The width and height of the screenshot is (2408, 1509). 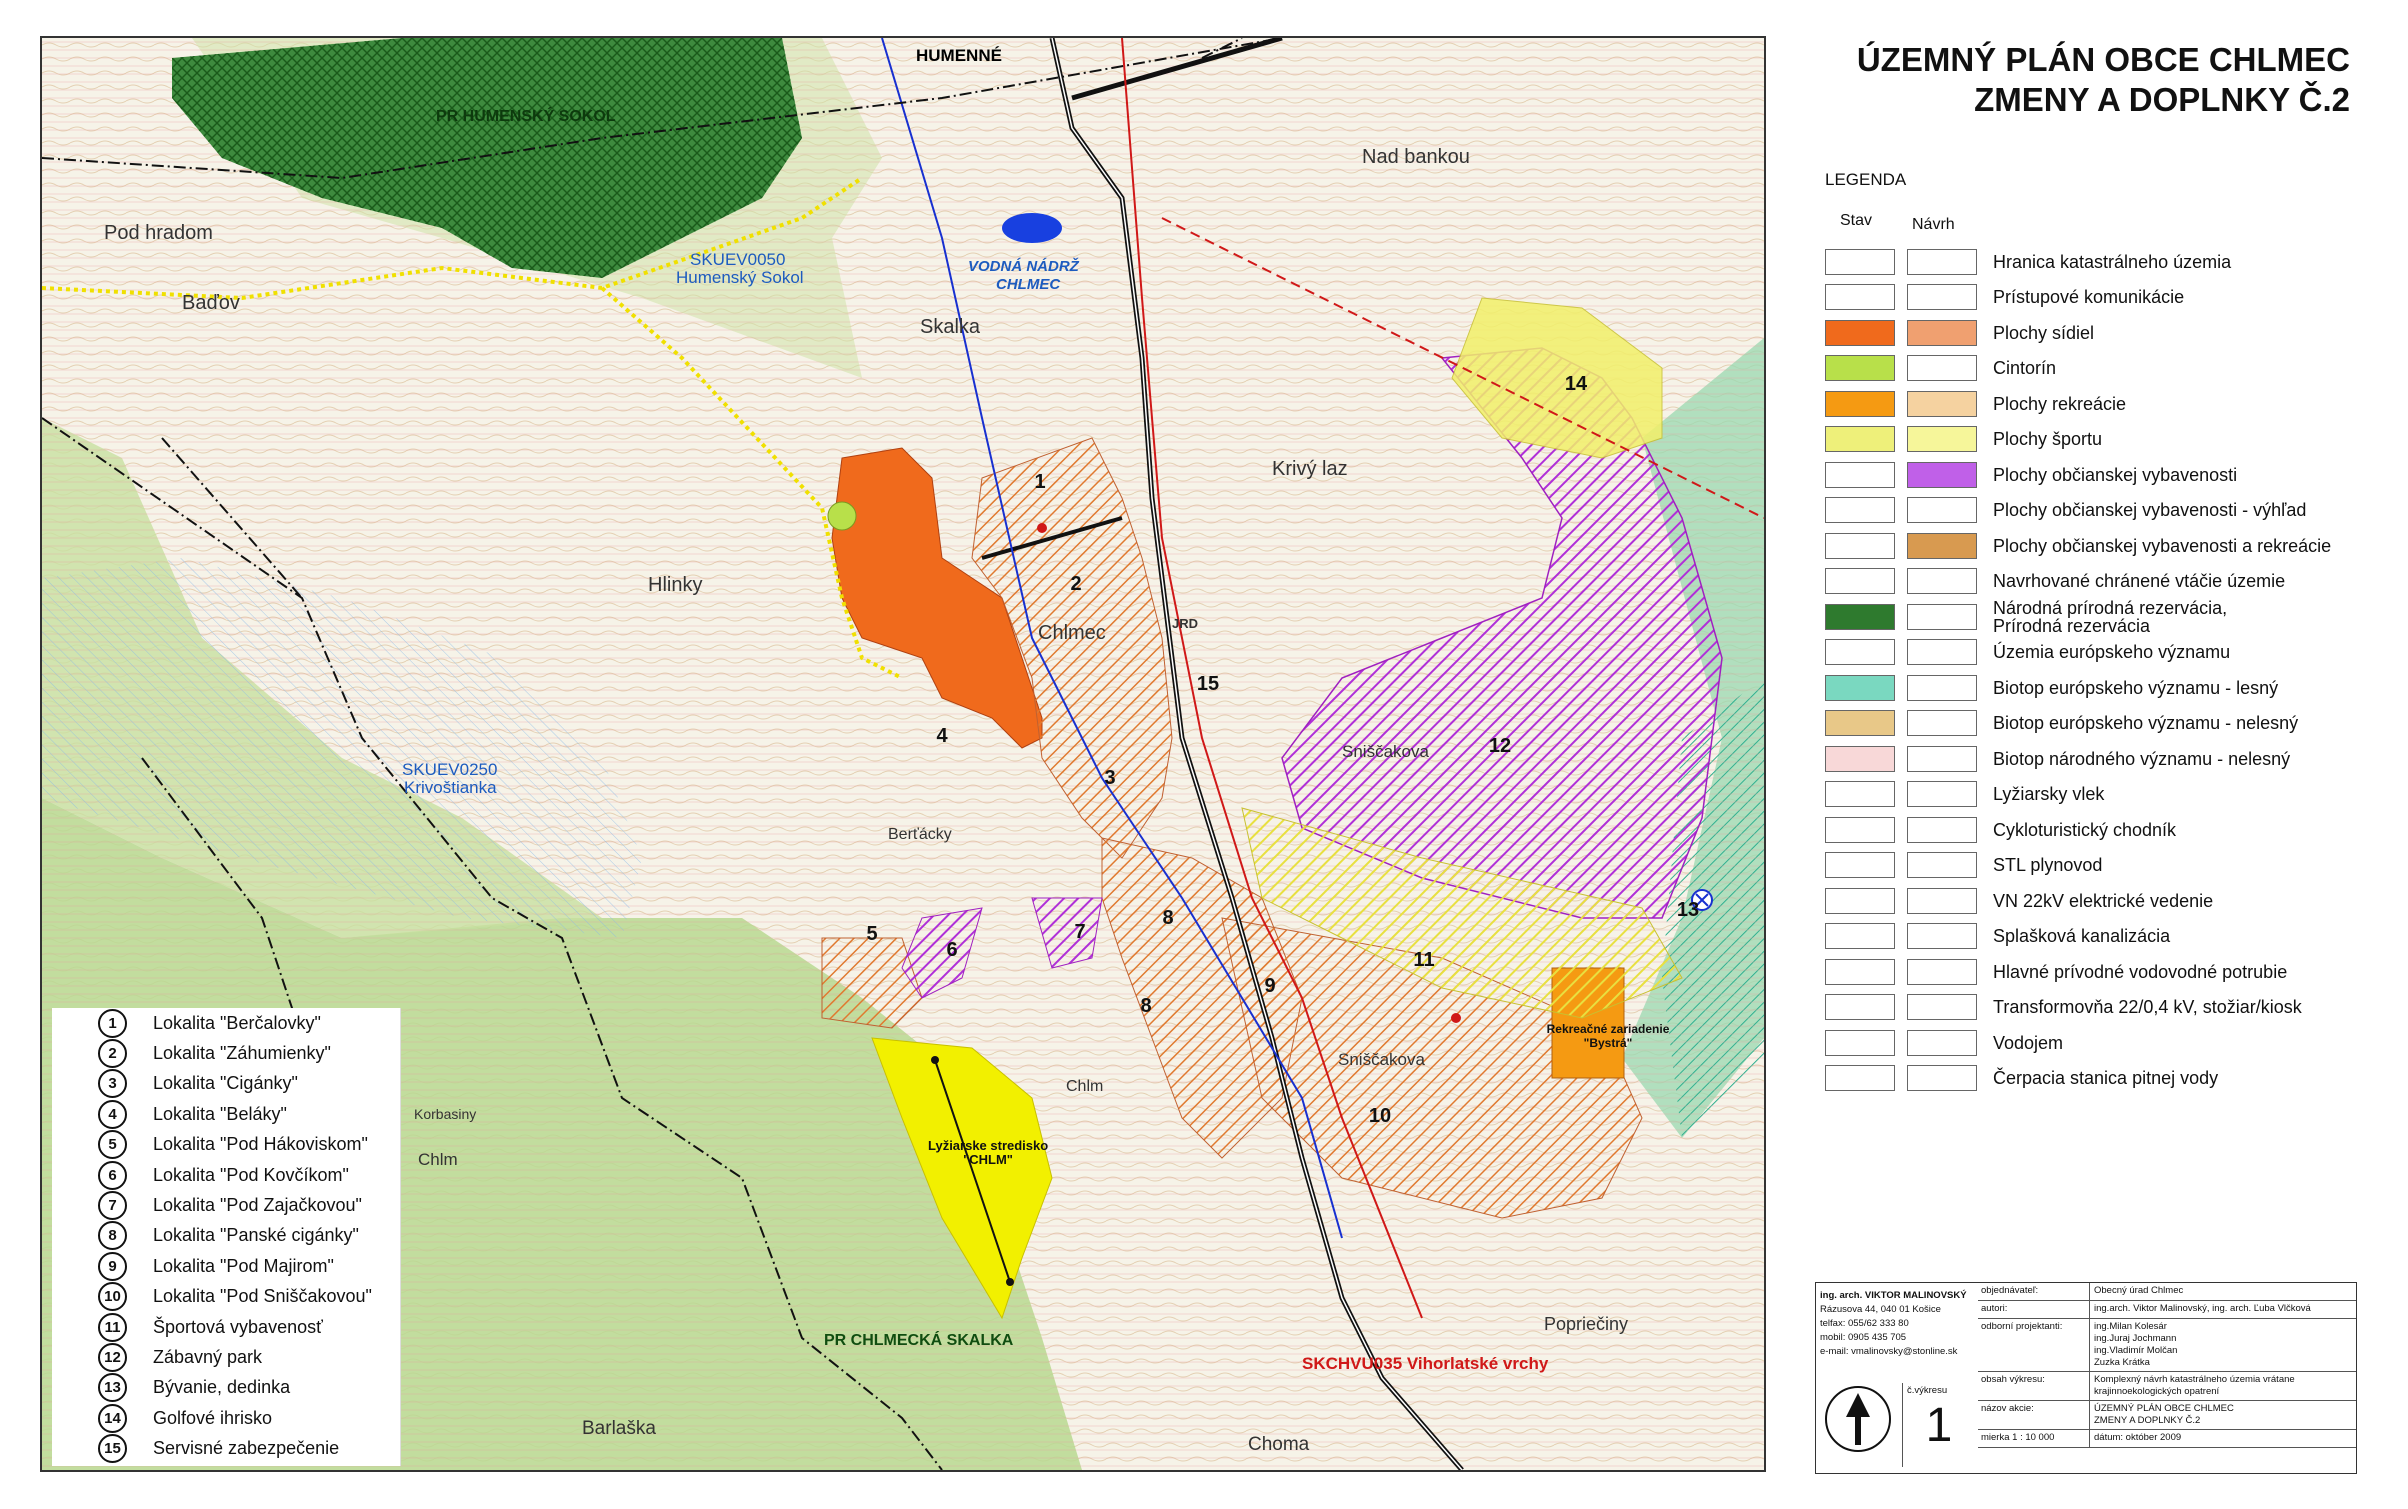 What do you see at coordinates (1688, 910) in the screenshot?
I see `zone-number: 13` at bounding box center [1688, 910].